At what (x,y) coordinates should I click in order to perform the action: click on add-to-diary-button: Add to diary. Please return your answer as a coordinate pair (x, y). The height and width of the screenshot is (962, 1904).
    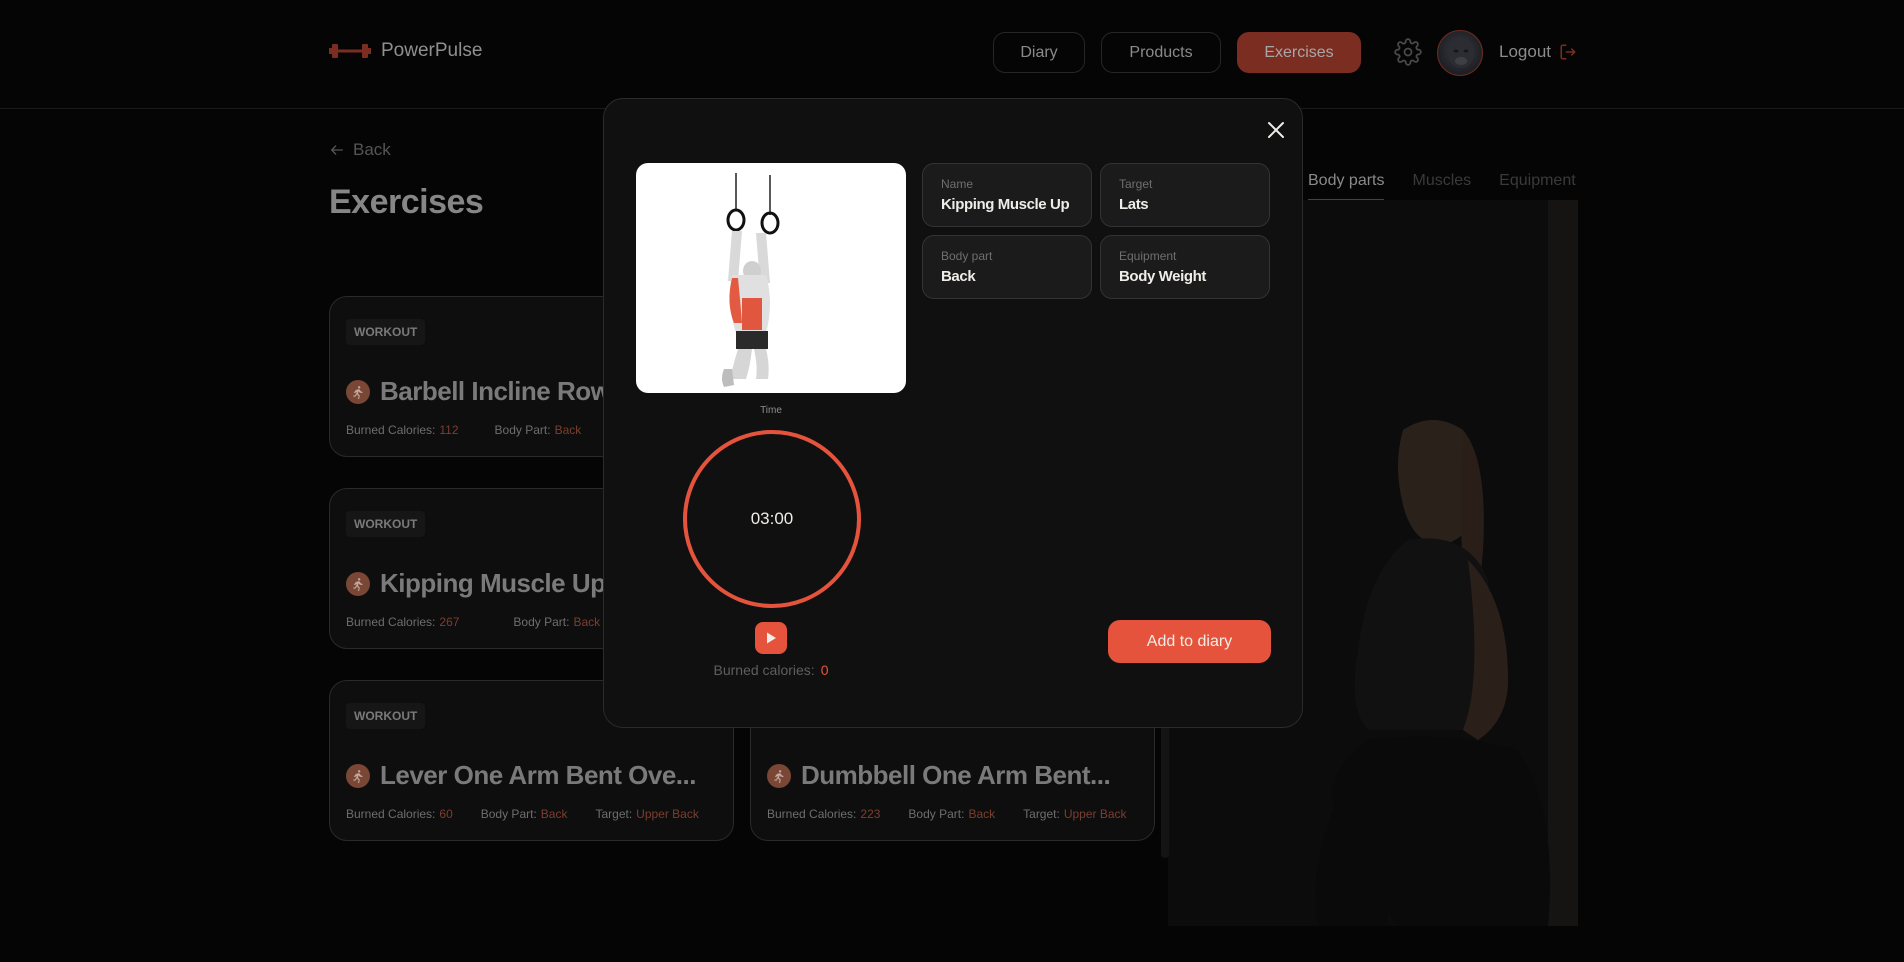
    Looking at the image, I should click on (1189, 641).